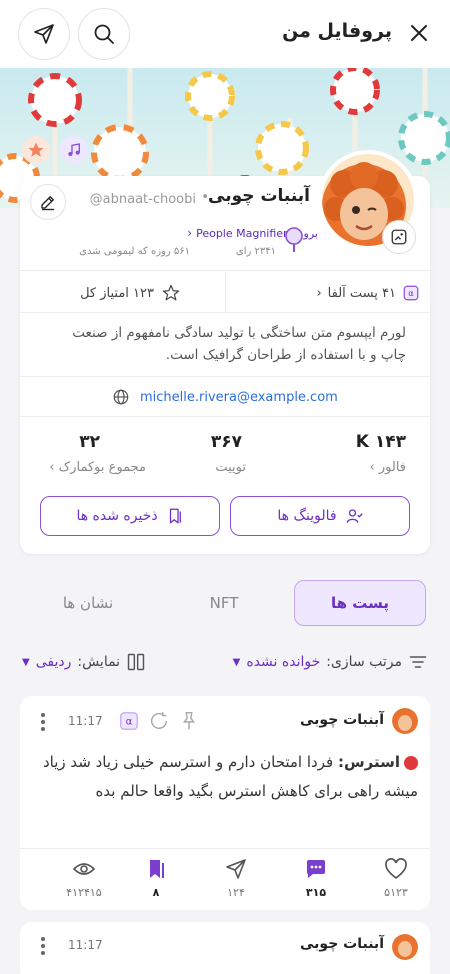  Describe the element at coordinates (225, 292) in the screenshot. I see `divider-vertical` at that location.